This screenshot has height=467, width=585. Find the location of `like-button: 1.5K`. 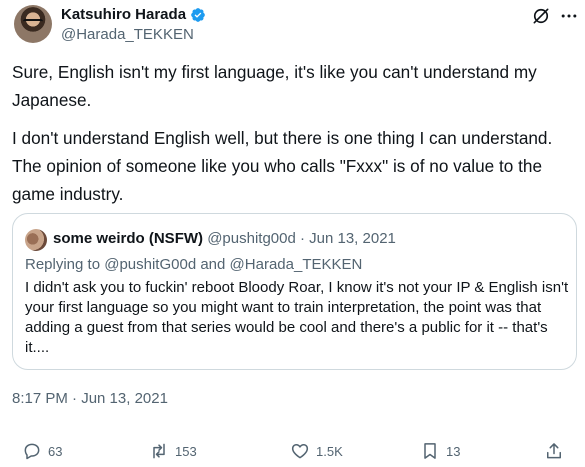

like-button: 1.5K is located at coordinates (316, 451).